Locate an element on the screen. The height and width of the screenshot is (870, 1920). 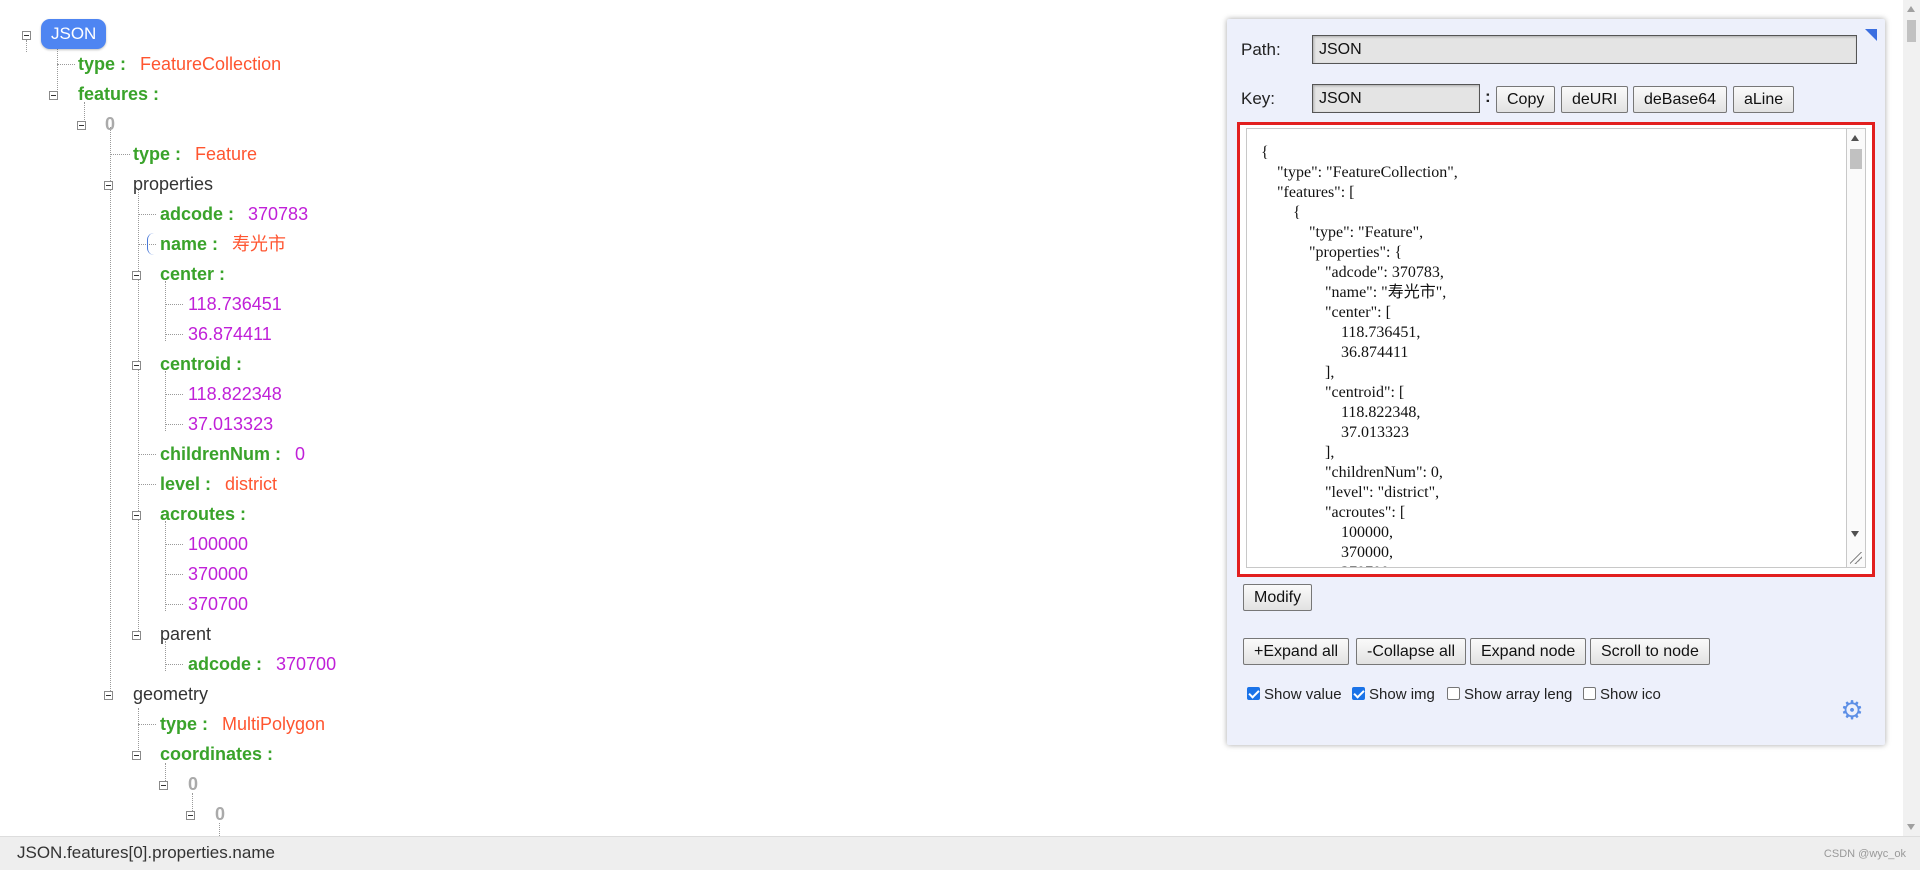
tree-node: properties is located at coordinates (173, 184).